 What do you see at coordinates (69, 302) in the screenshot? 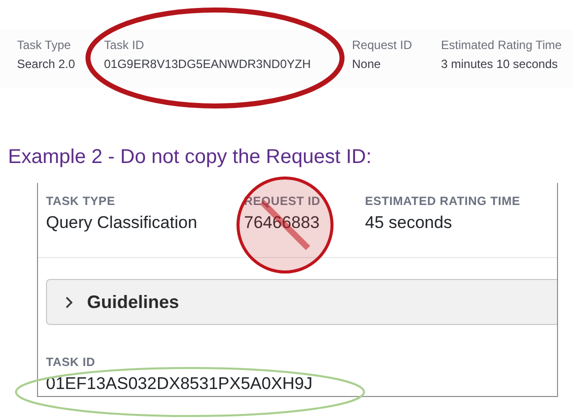
I see `chevron-icon` at bounding box center [69, 302].